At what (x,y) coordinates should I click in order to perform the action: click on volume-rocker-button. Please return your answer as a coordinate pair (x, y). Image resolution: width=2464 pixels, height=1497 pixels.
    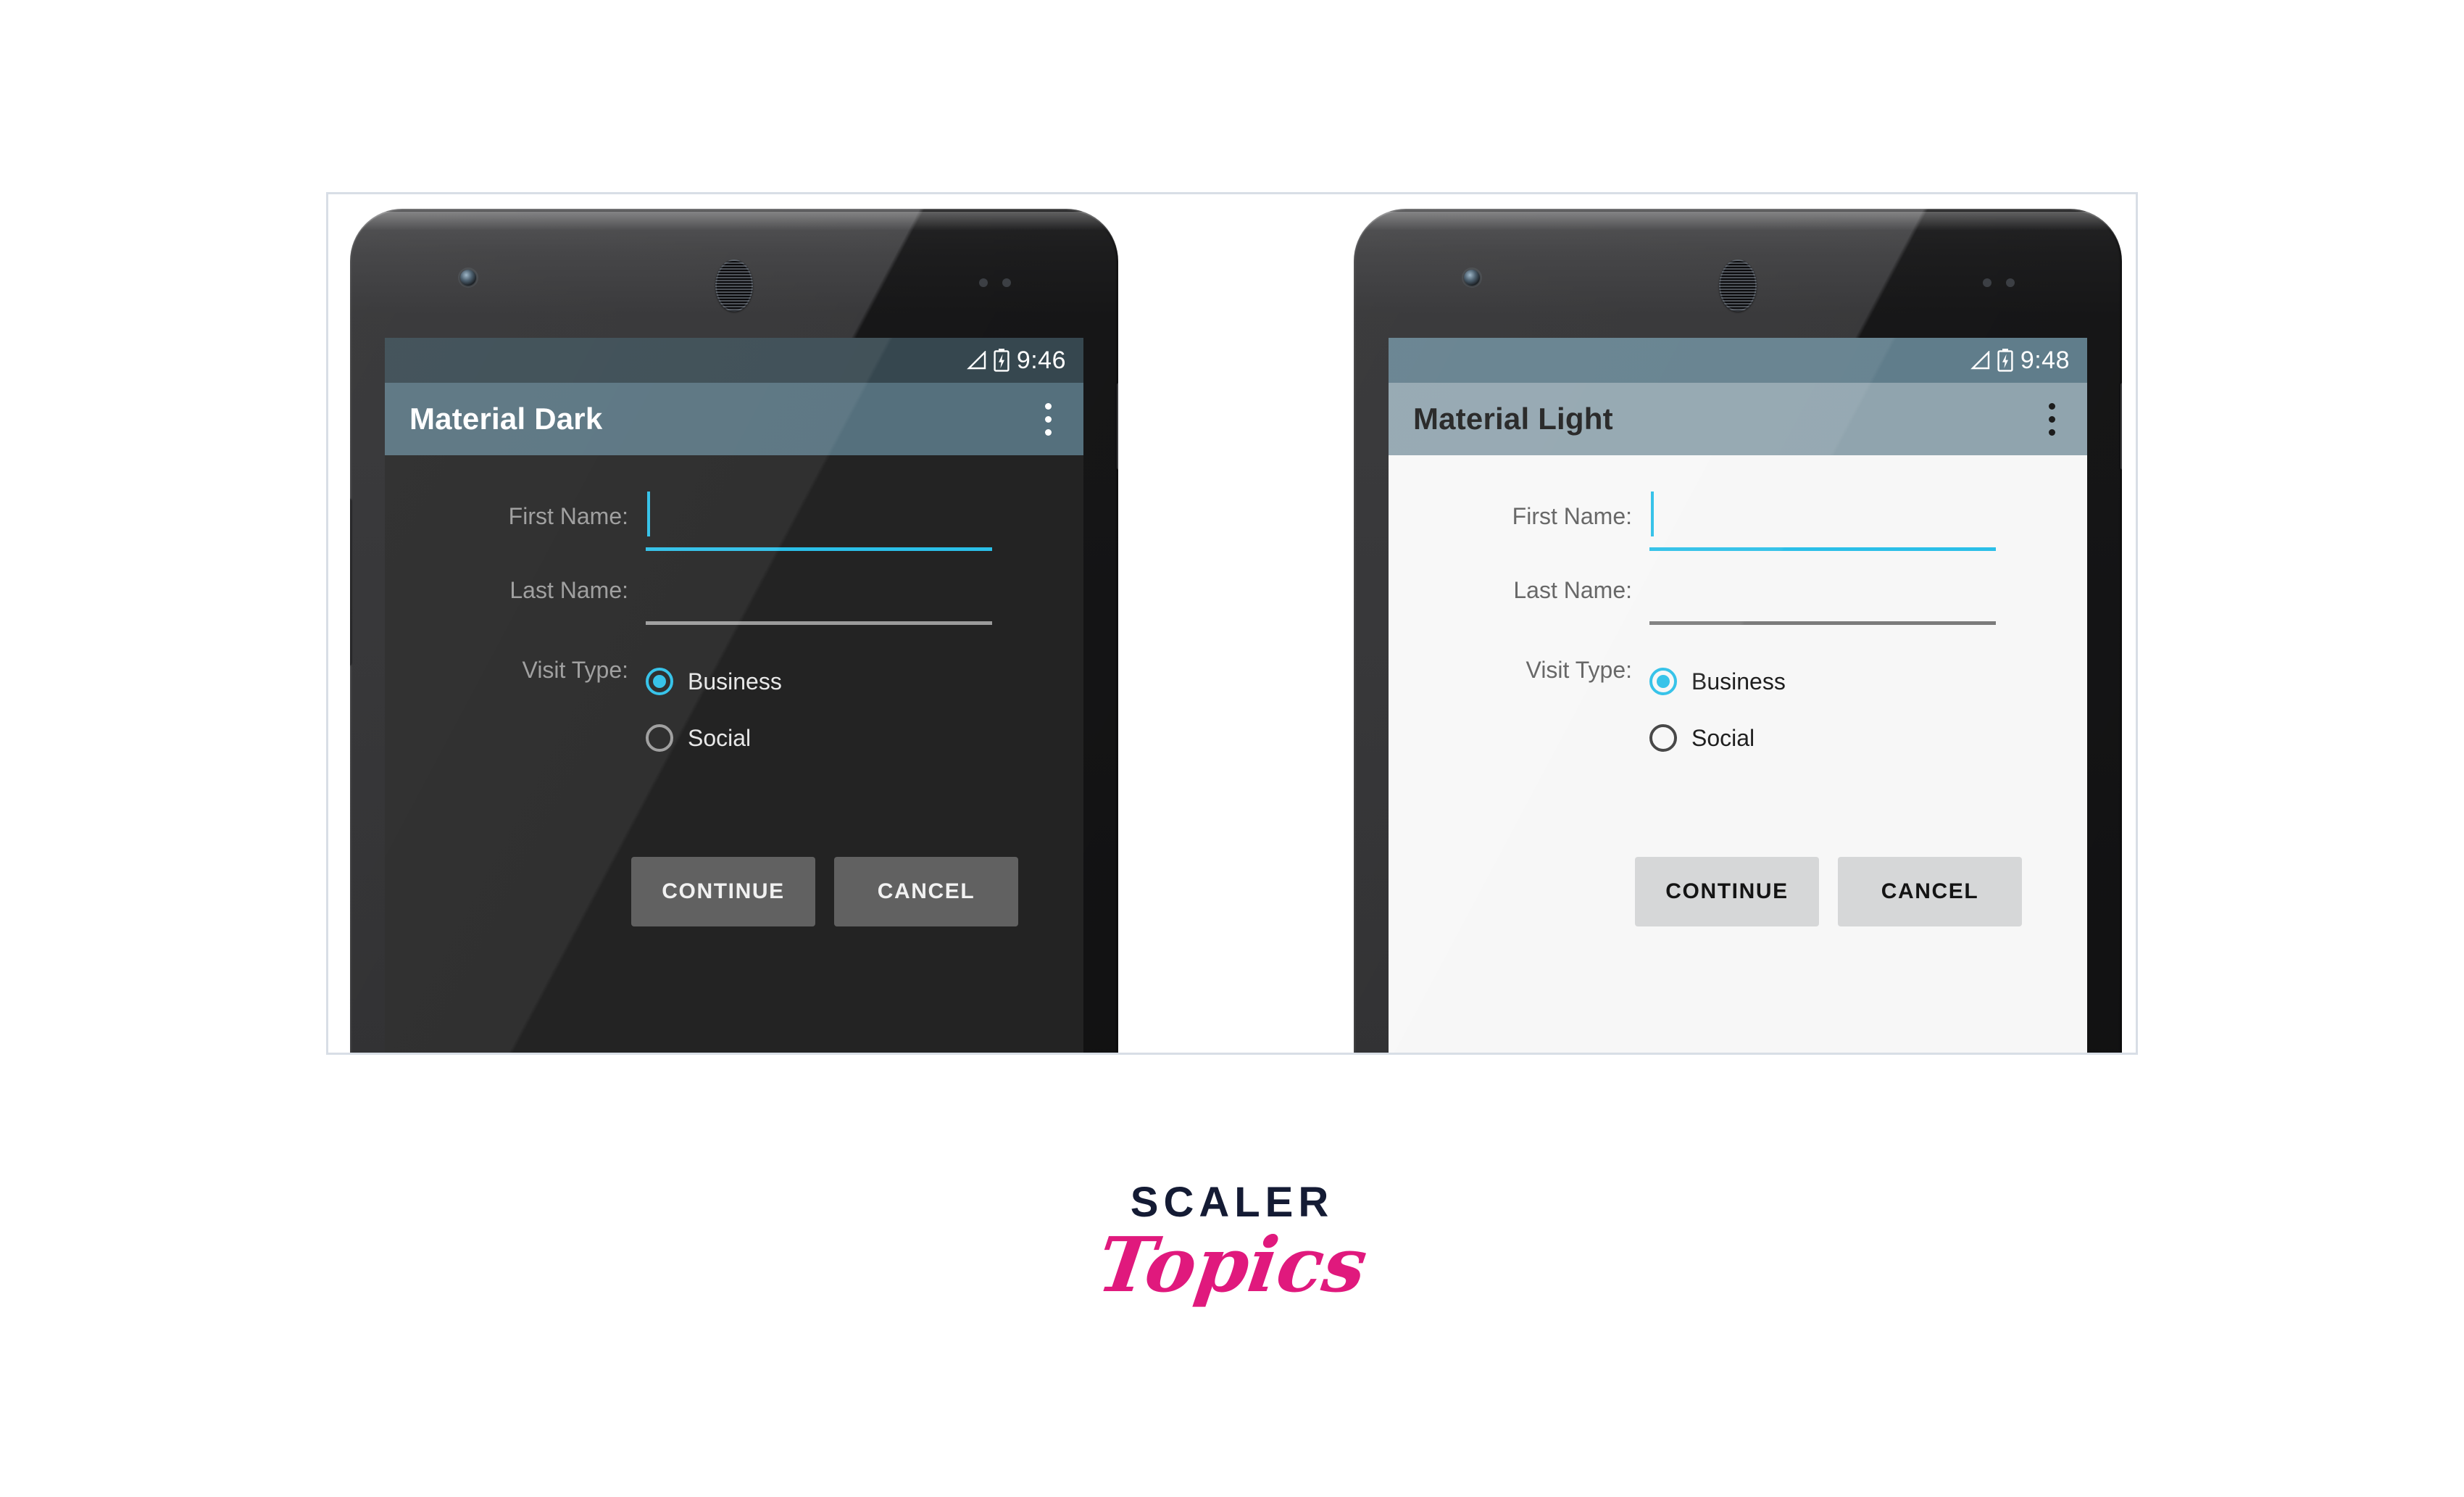
    Looking at the image, I should click on (350, 582).